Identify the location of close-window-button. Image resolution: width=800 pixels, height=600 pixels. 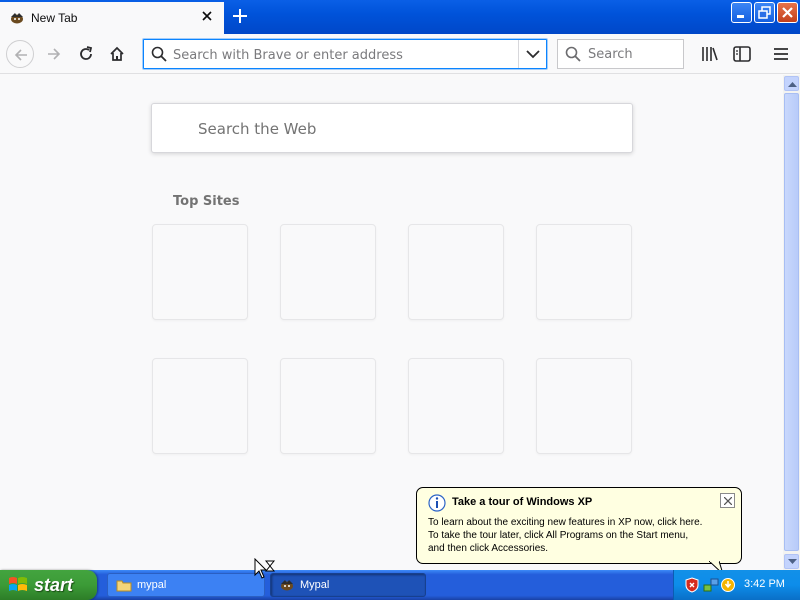
(787, 12).